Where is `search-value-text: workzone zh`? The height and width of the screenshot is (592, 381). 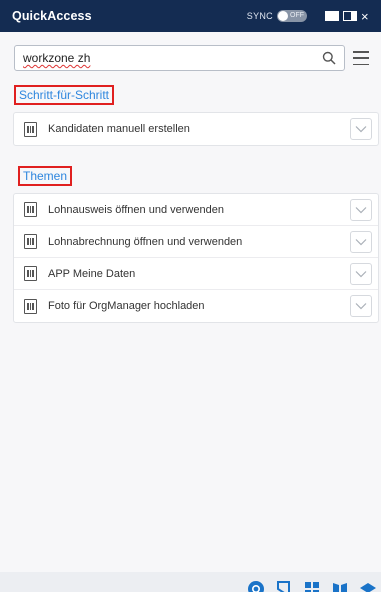 search-value-text: workzone zh is located at coordinates (57, 58).